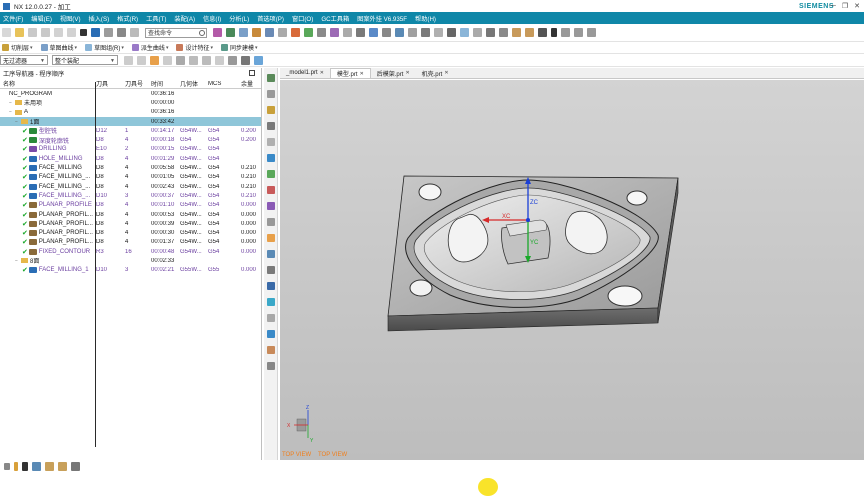 The width and height of the screenshot is (864, 496). I want to click on column-header: 几何体, so click(194, 83).